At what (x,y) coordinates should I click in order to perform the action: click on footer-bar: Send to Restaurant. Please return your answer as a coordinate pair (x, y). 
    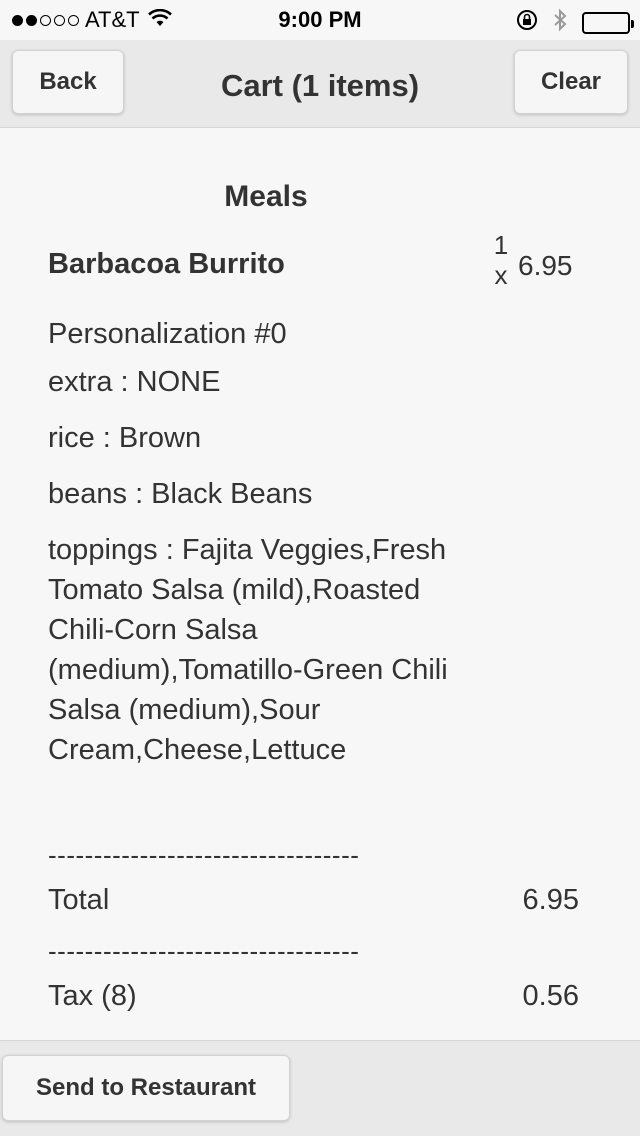
    Looking at the image, I should click on (320, 1088).